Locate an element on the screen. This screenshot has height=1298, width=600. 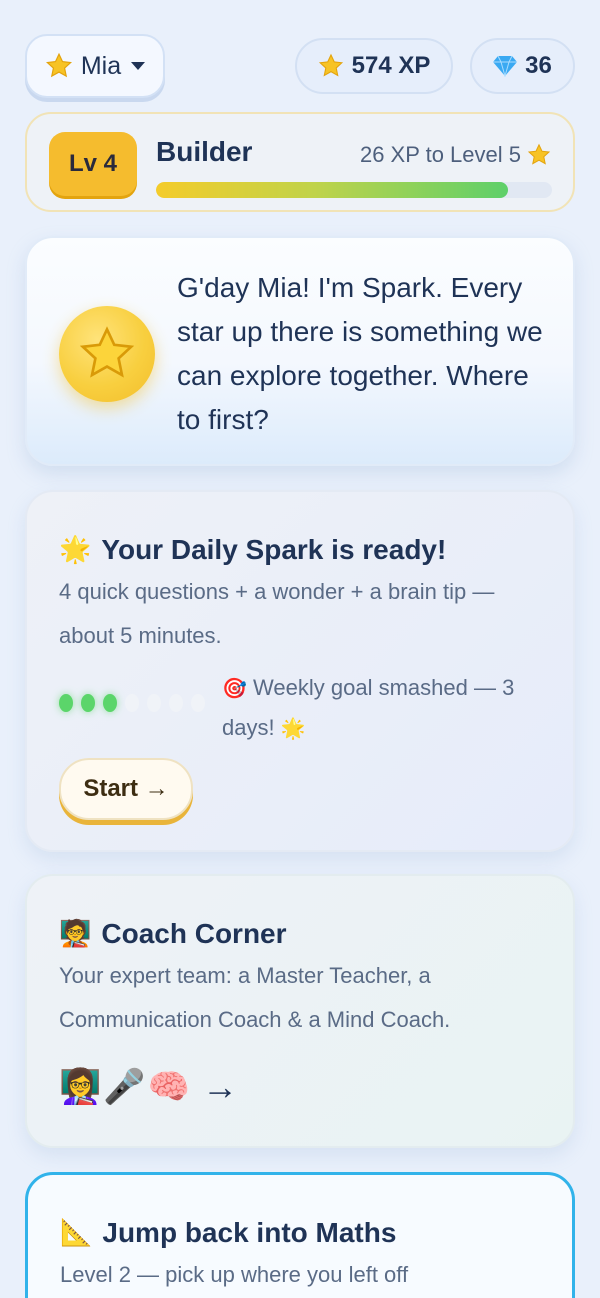
level-badge: Lv 4 is located at coordinates (93, 164).